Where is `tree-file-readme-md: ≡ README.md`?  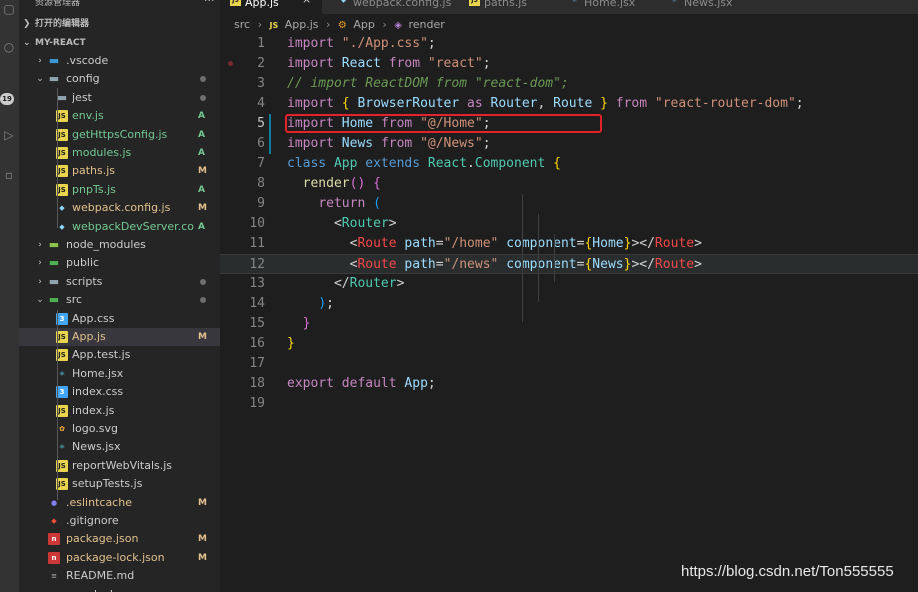
tree-file-readme-md: ≡ README.md is located at coordinates (119, 576).